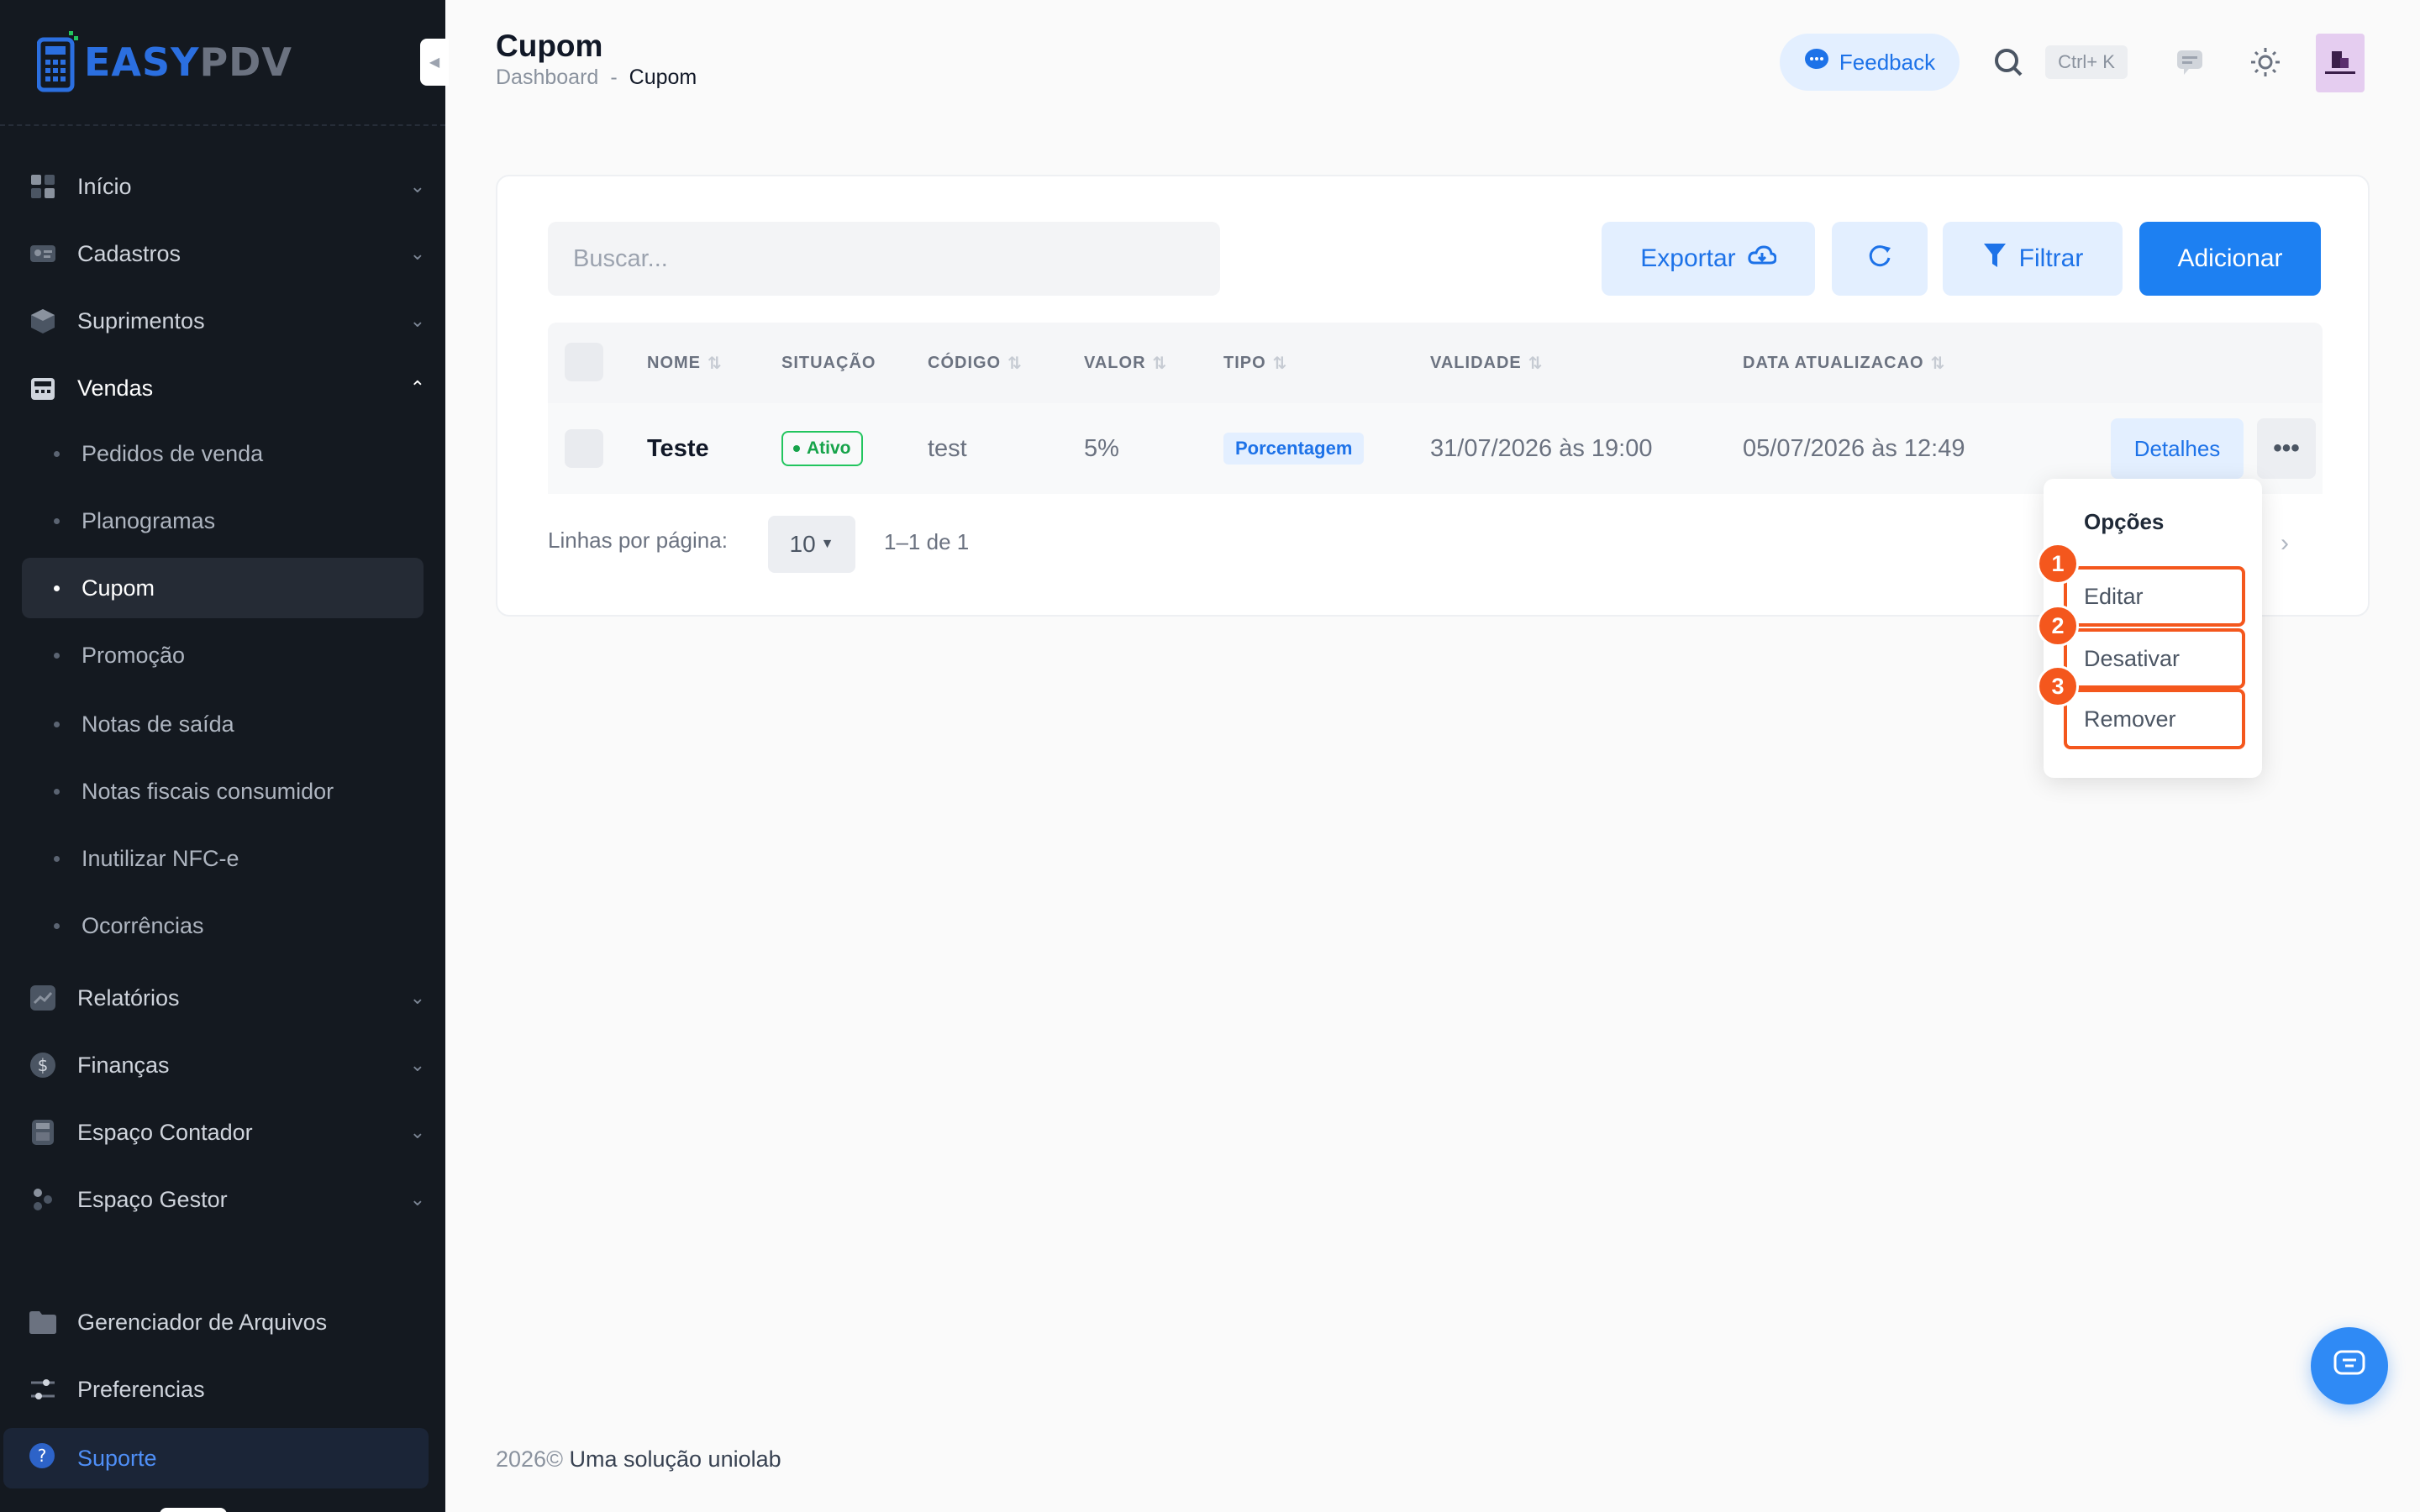 This screenshot has height=1512, width=2420. Describe the element at coordinates (224, 1199) in the screenshot. I see `sidebar-item-espaco-gestor: Espaço Gestor ⌄` at that location.